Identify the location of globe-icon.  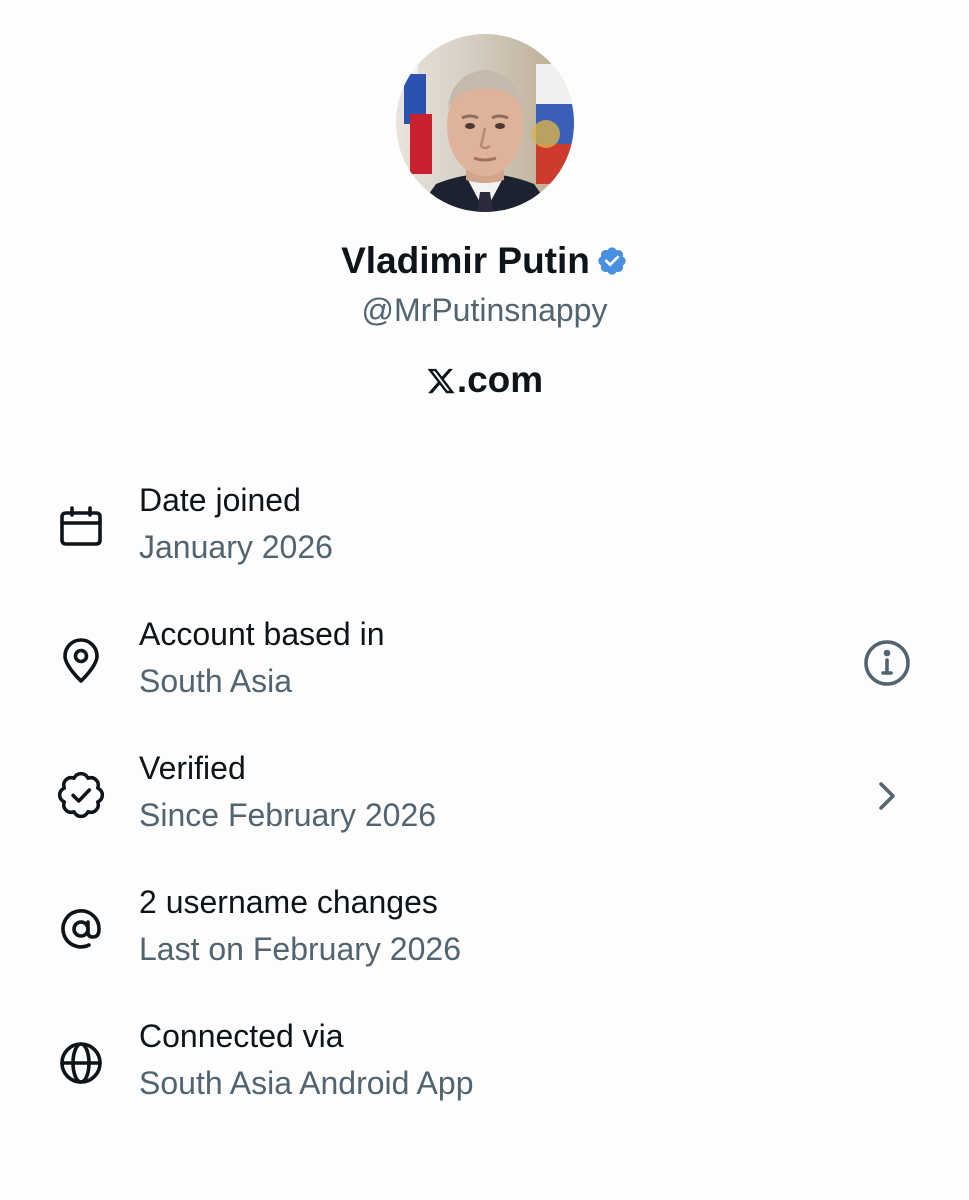
(81, 1063).